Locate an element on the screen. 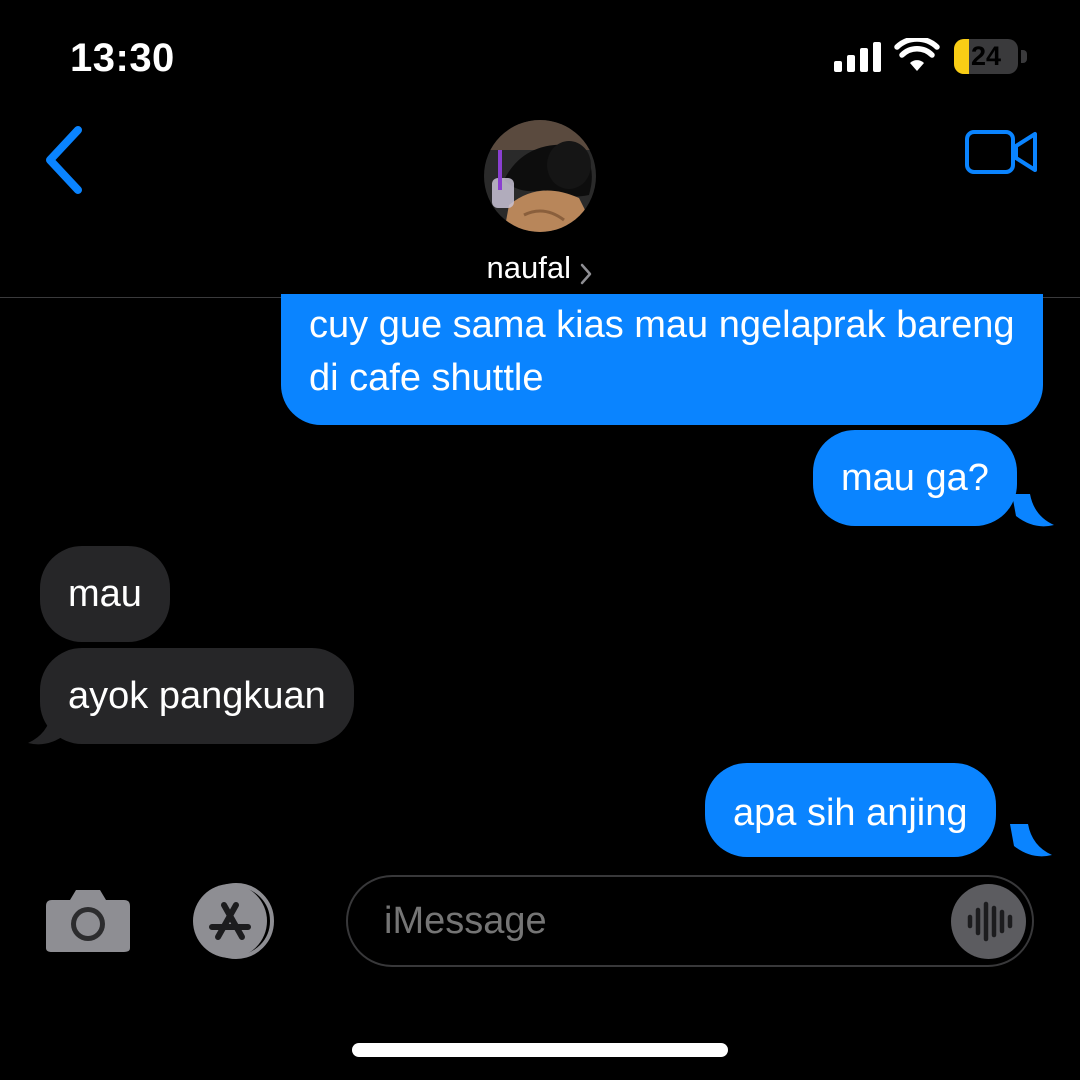 The height and width of the screenshot is (1080, 1080). audio-message-button is located at coordinates (988, 921).